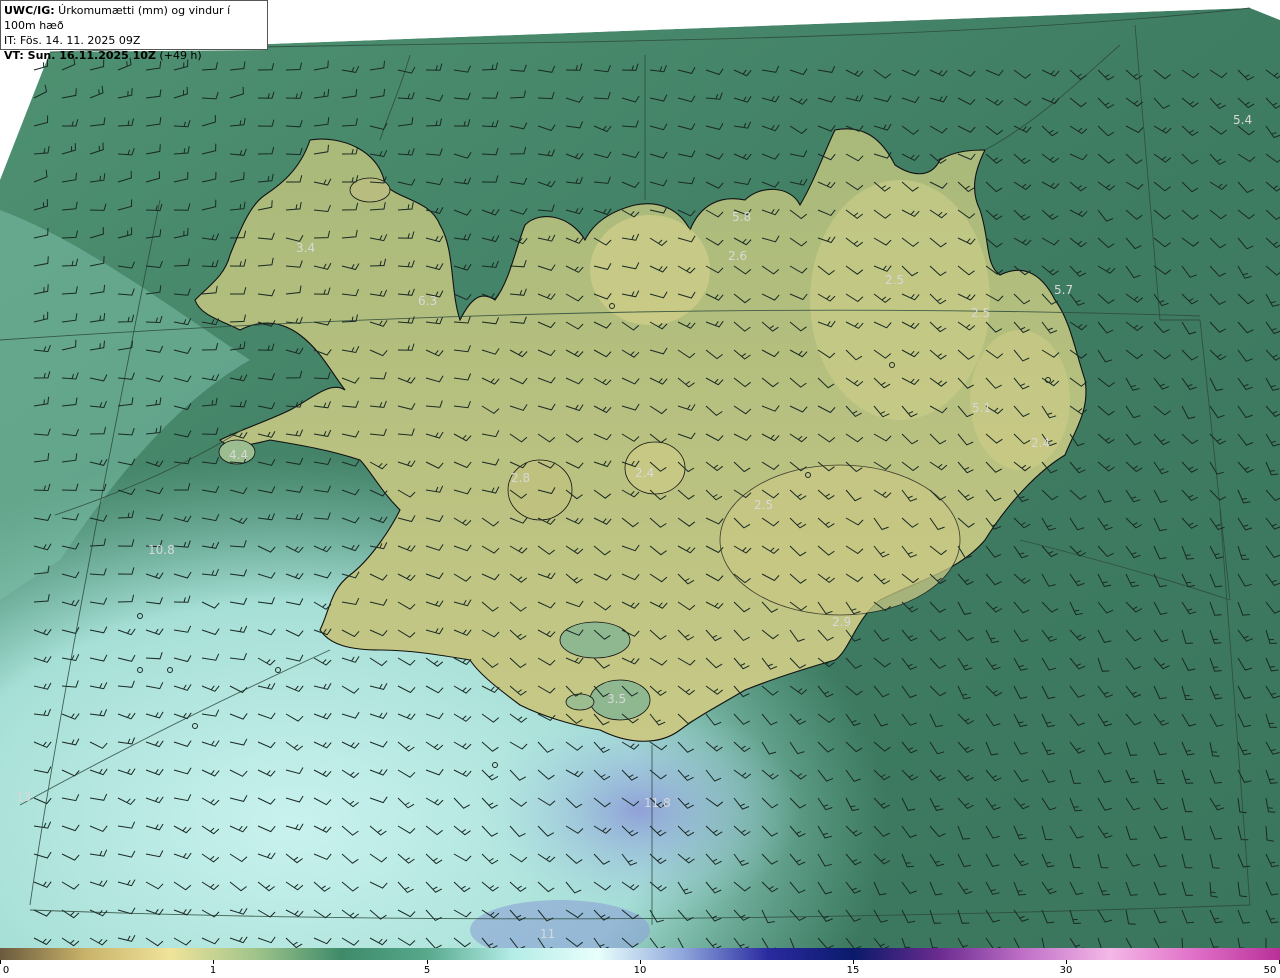 The height and width of the screenshot is (978, 1280). Describe the element at coordinates (72, 40) in the screenshot. I see `initial-time: IT: Fös. 14. 11. 2025 09Z` at that location.